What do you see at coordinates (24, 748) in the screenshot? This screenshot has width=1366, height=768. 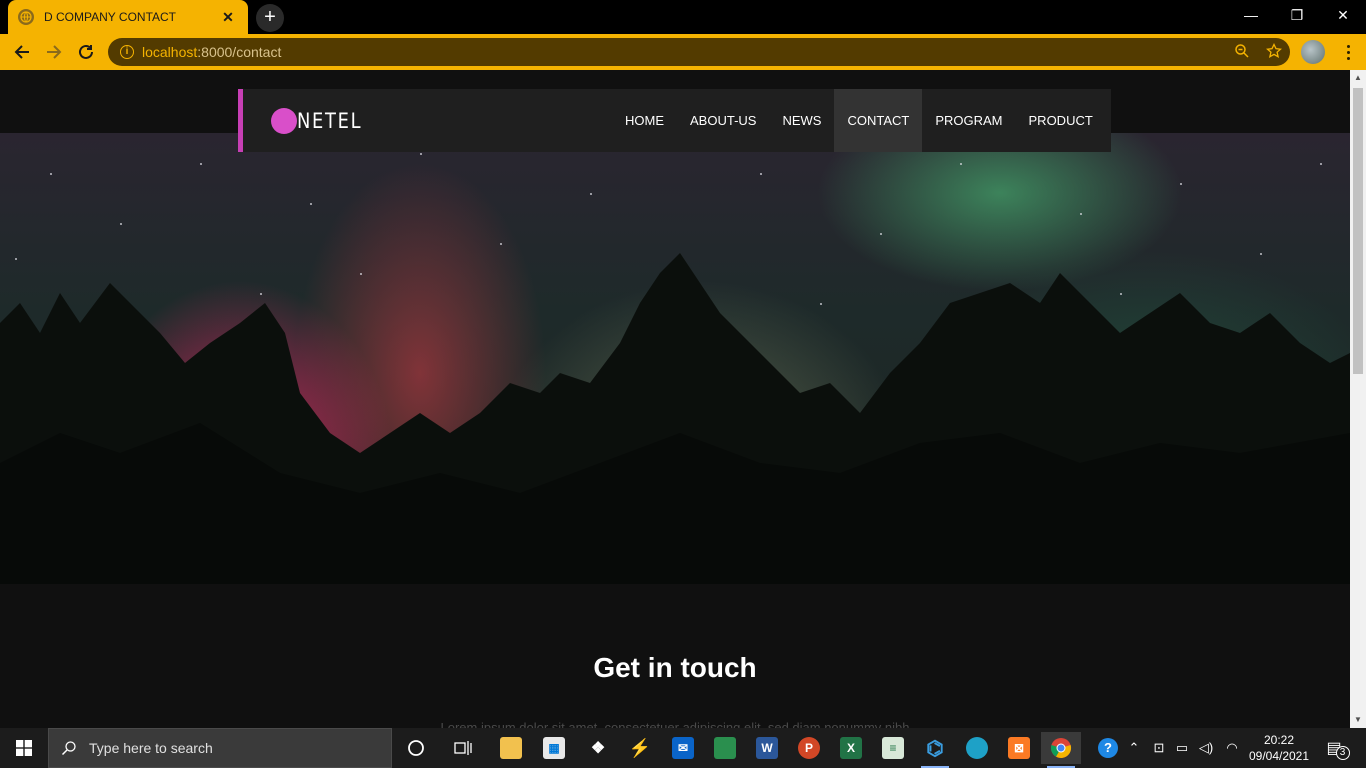 I see `windows-start-icon` at bounding box center [24, 748].